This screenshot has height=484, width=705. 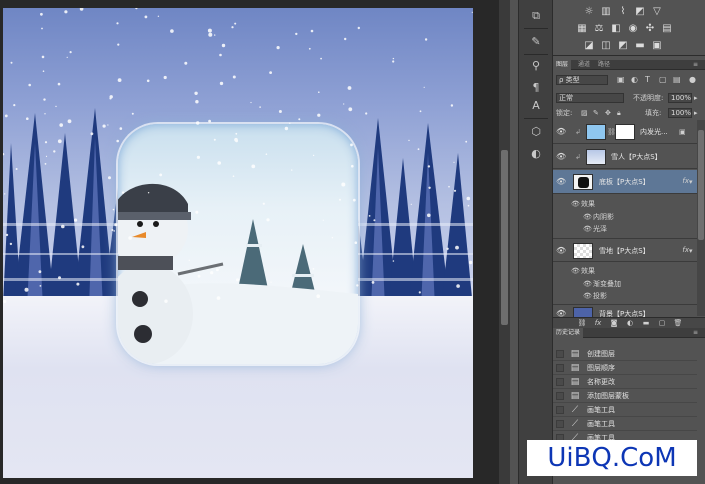 I want to click on history-item: ▤ 名称更改, so click(x=625, y=382).